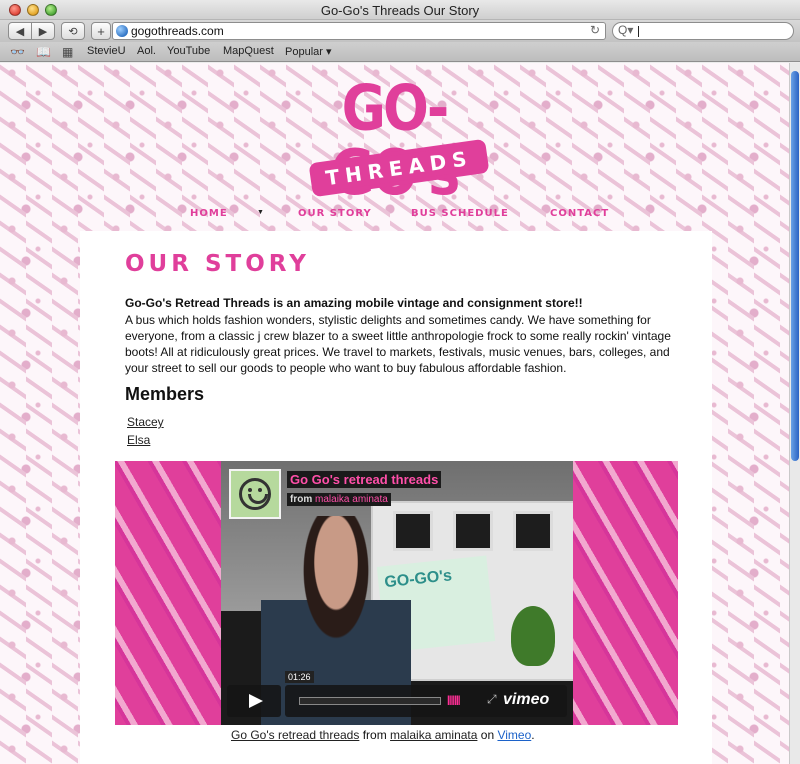  I want to click on nav-bus-schedule: BUS SCHEDULE, so click(460, 213).